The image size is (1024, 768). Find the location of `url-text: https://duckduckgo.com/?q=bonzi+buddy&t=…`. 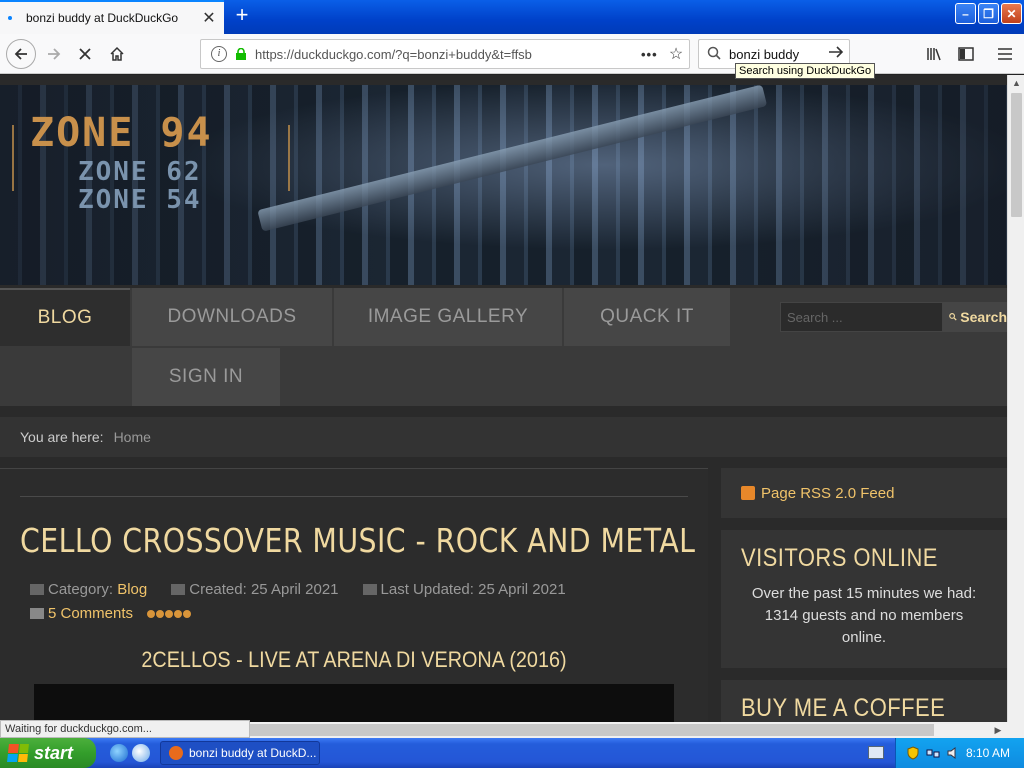

url-text: https://duckduckgo.com/?q=bonzi+buddy&t=… is located at coordinates (448, 54).